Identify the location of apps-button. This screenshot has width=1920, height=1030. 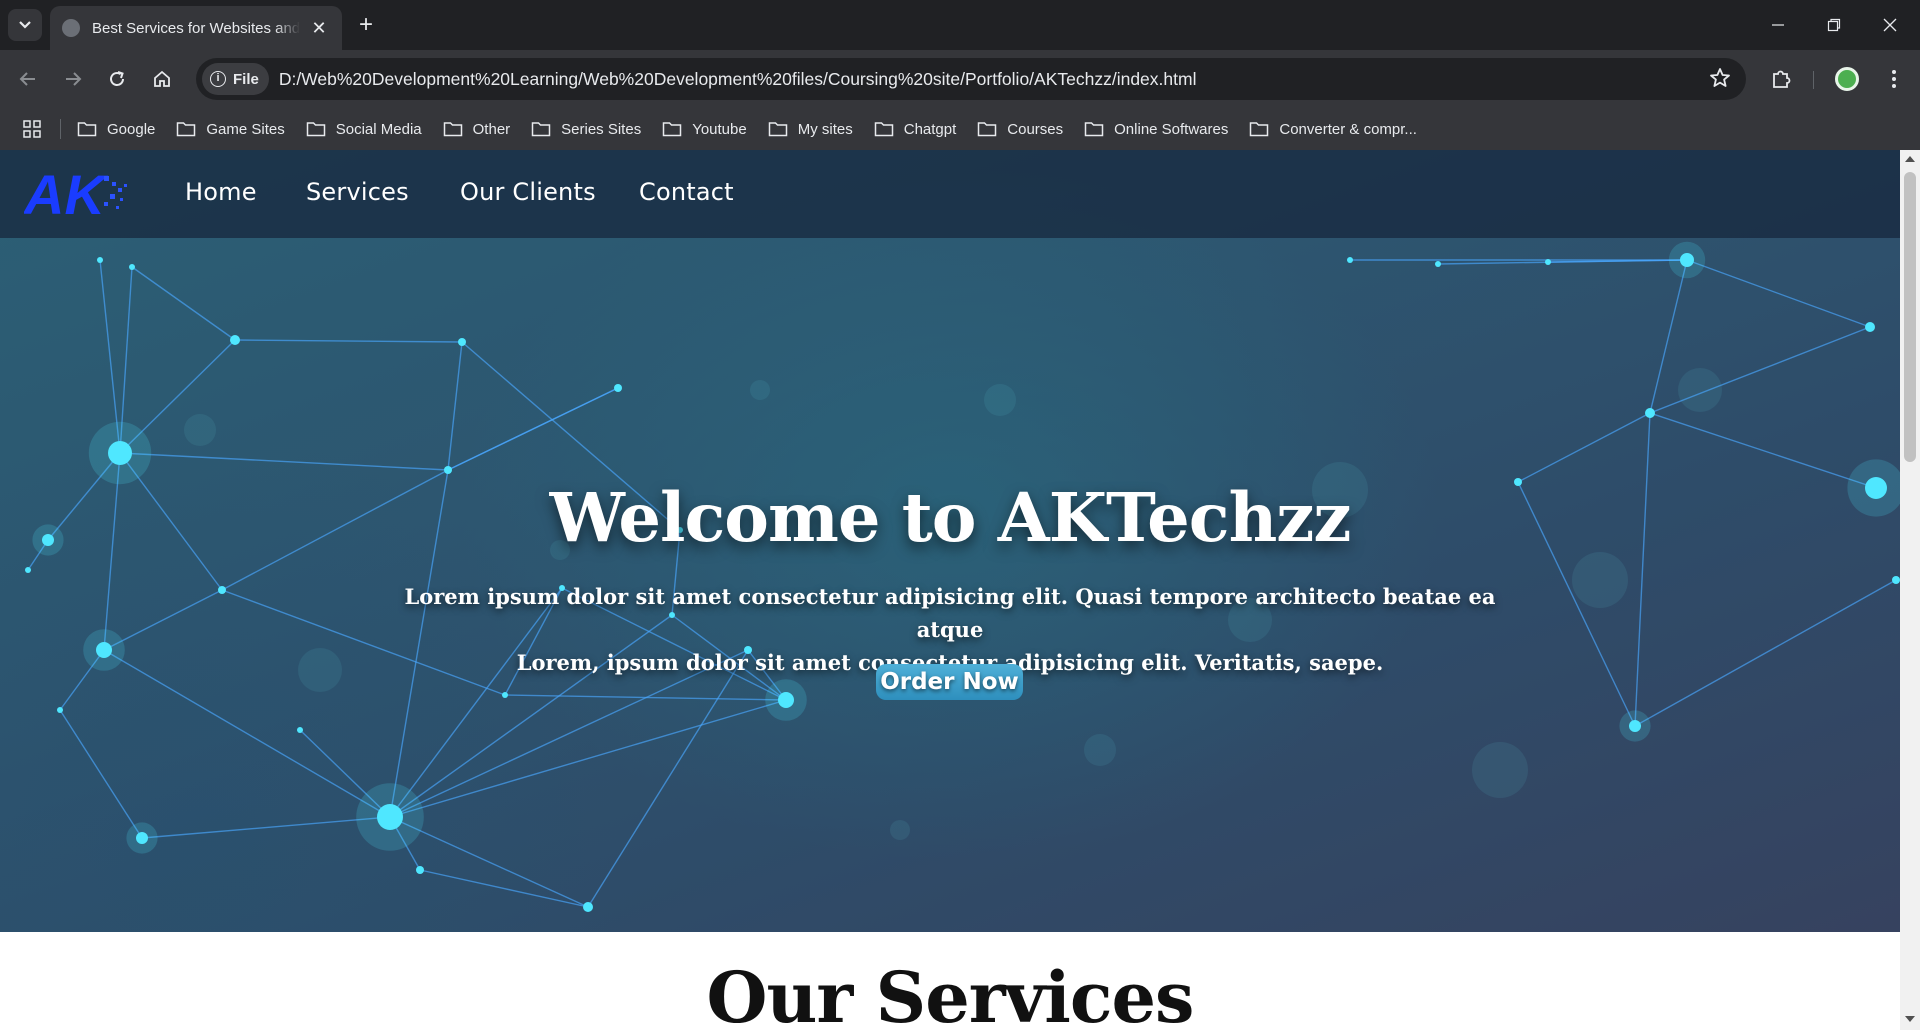
(32, 129).